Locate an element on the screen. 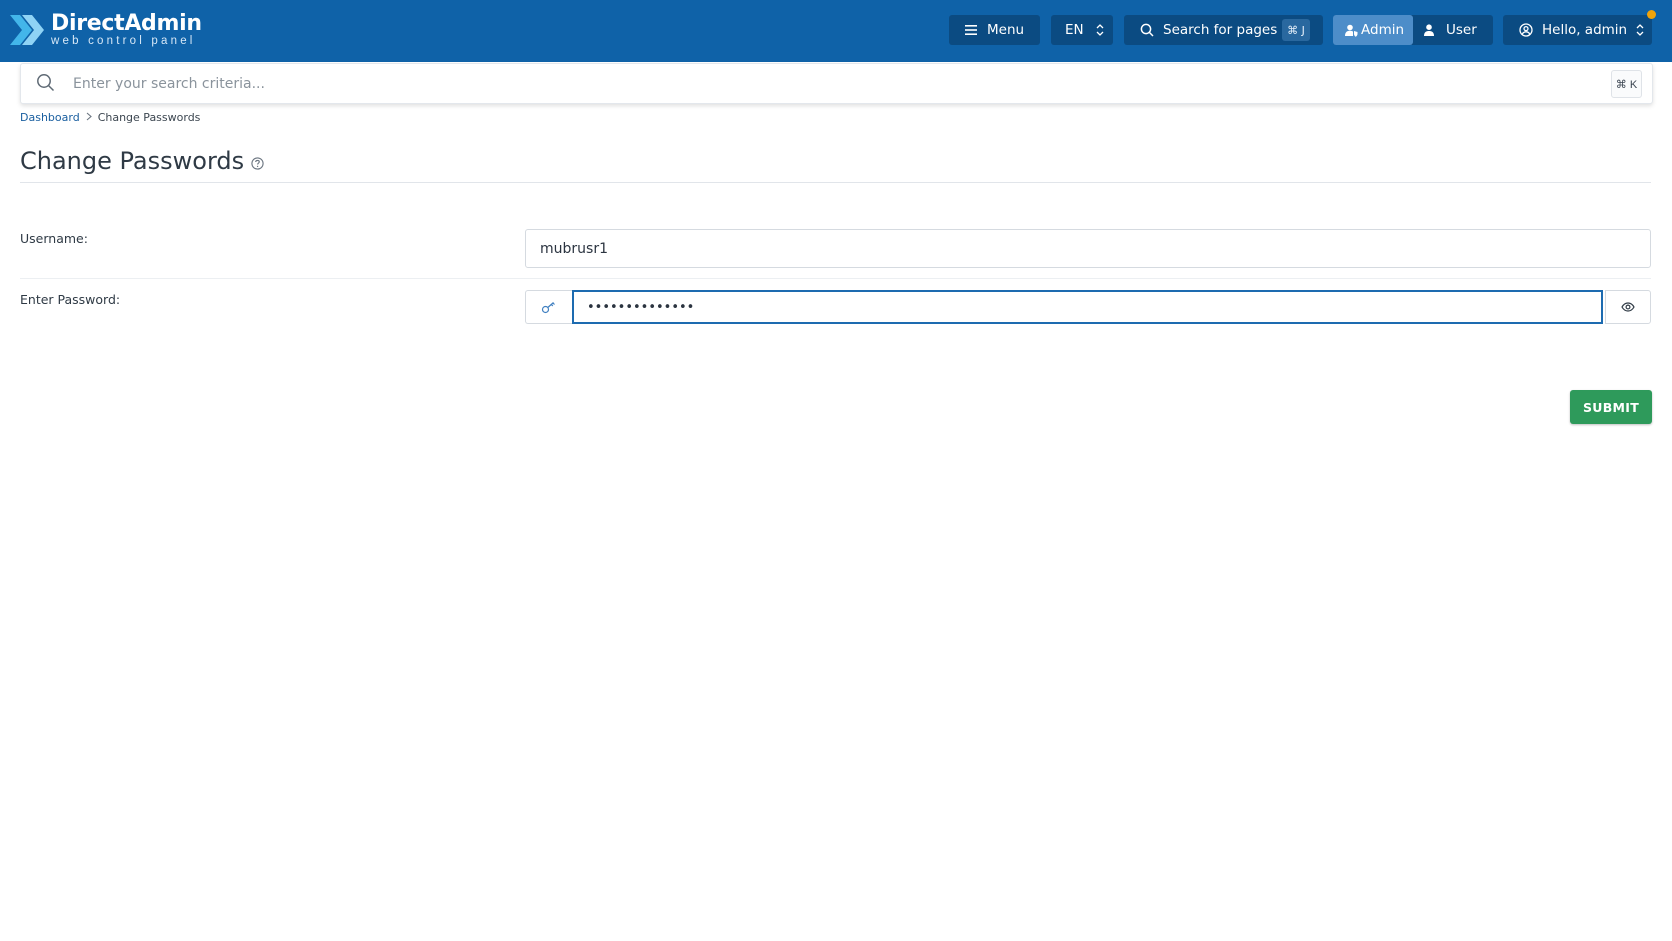 The width and height of the screenshot is (1672, 941). hamburger-icon is located at coordinates (971, 30).